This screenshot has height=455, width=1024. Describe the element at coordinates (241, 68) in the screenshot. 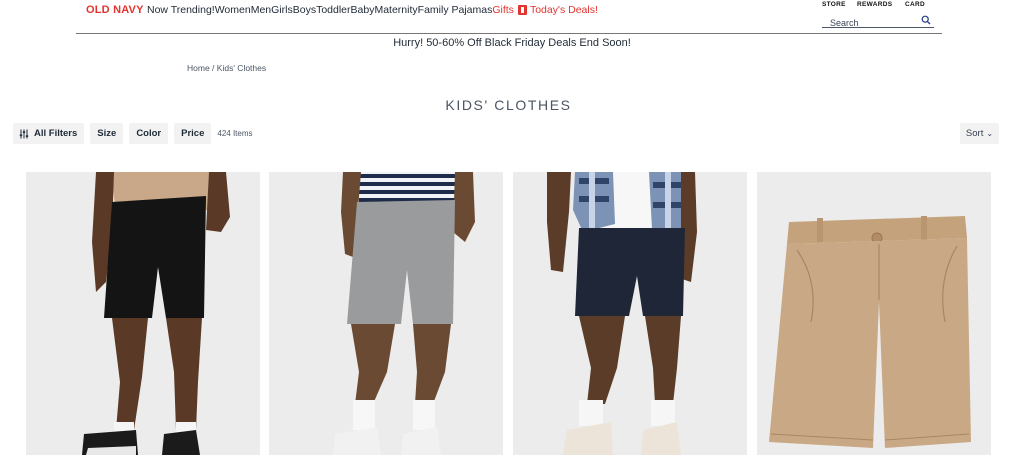

I see `breadcrumb-current: Kids' Clothes` at that location.